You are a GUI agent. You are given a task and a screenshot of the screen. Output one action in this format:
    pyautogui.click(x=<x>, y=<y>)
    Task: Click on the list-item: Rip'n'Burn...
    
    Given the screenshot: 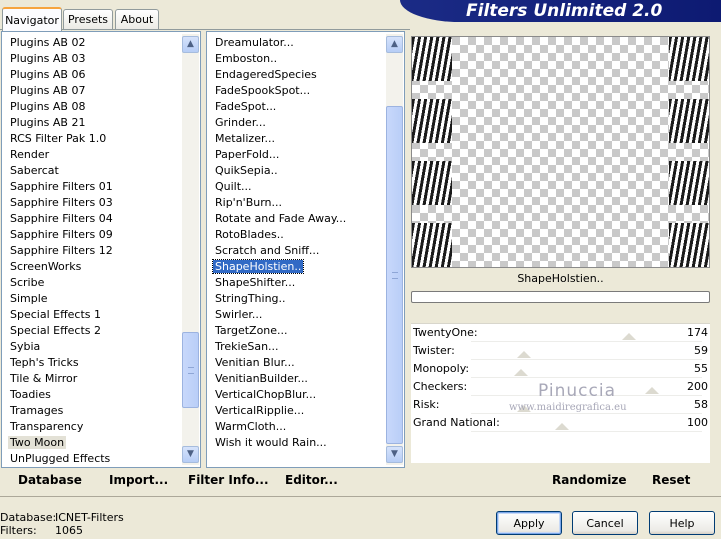 What is the action you would take?
    pyautogui.click(x=296, y=203)
    